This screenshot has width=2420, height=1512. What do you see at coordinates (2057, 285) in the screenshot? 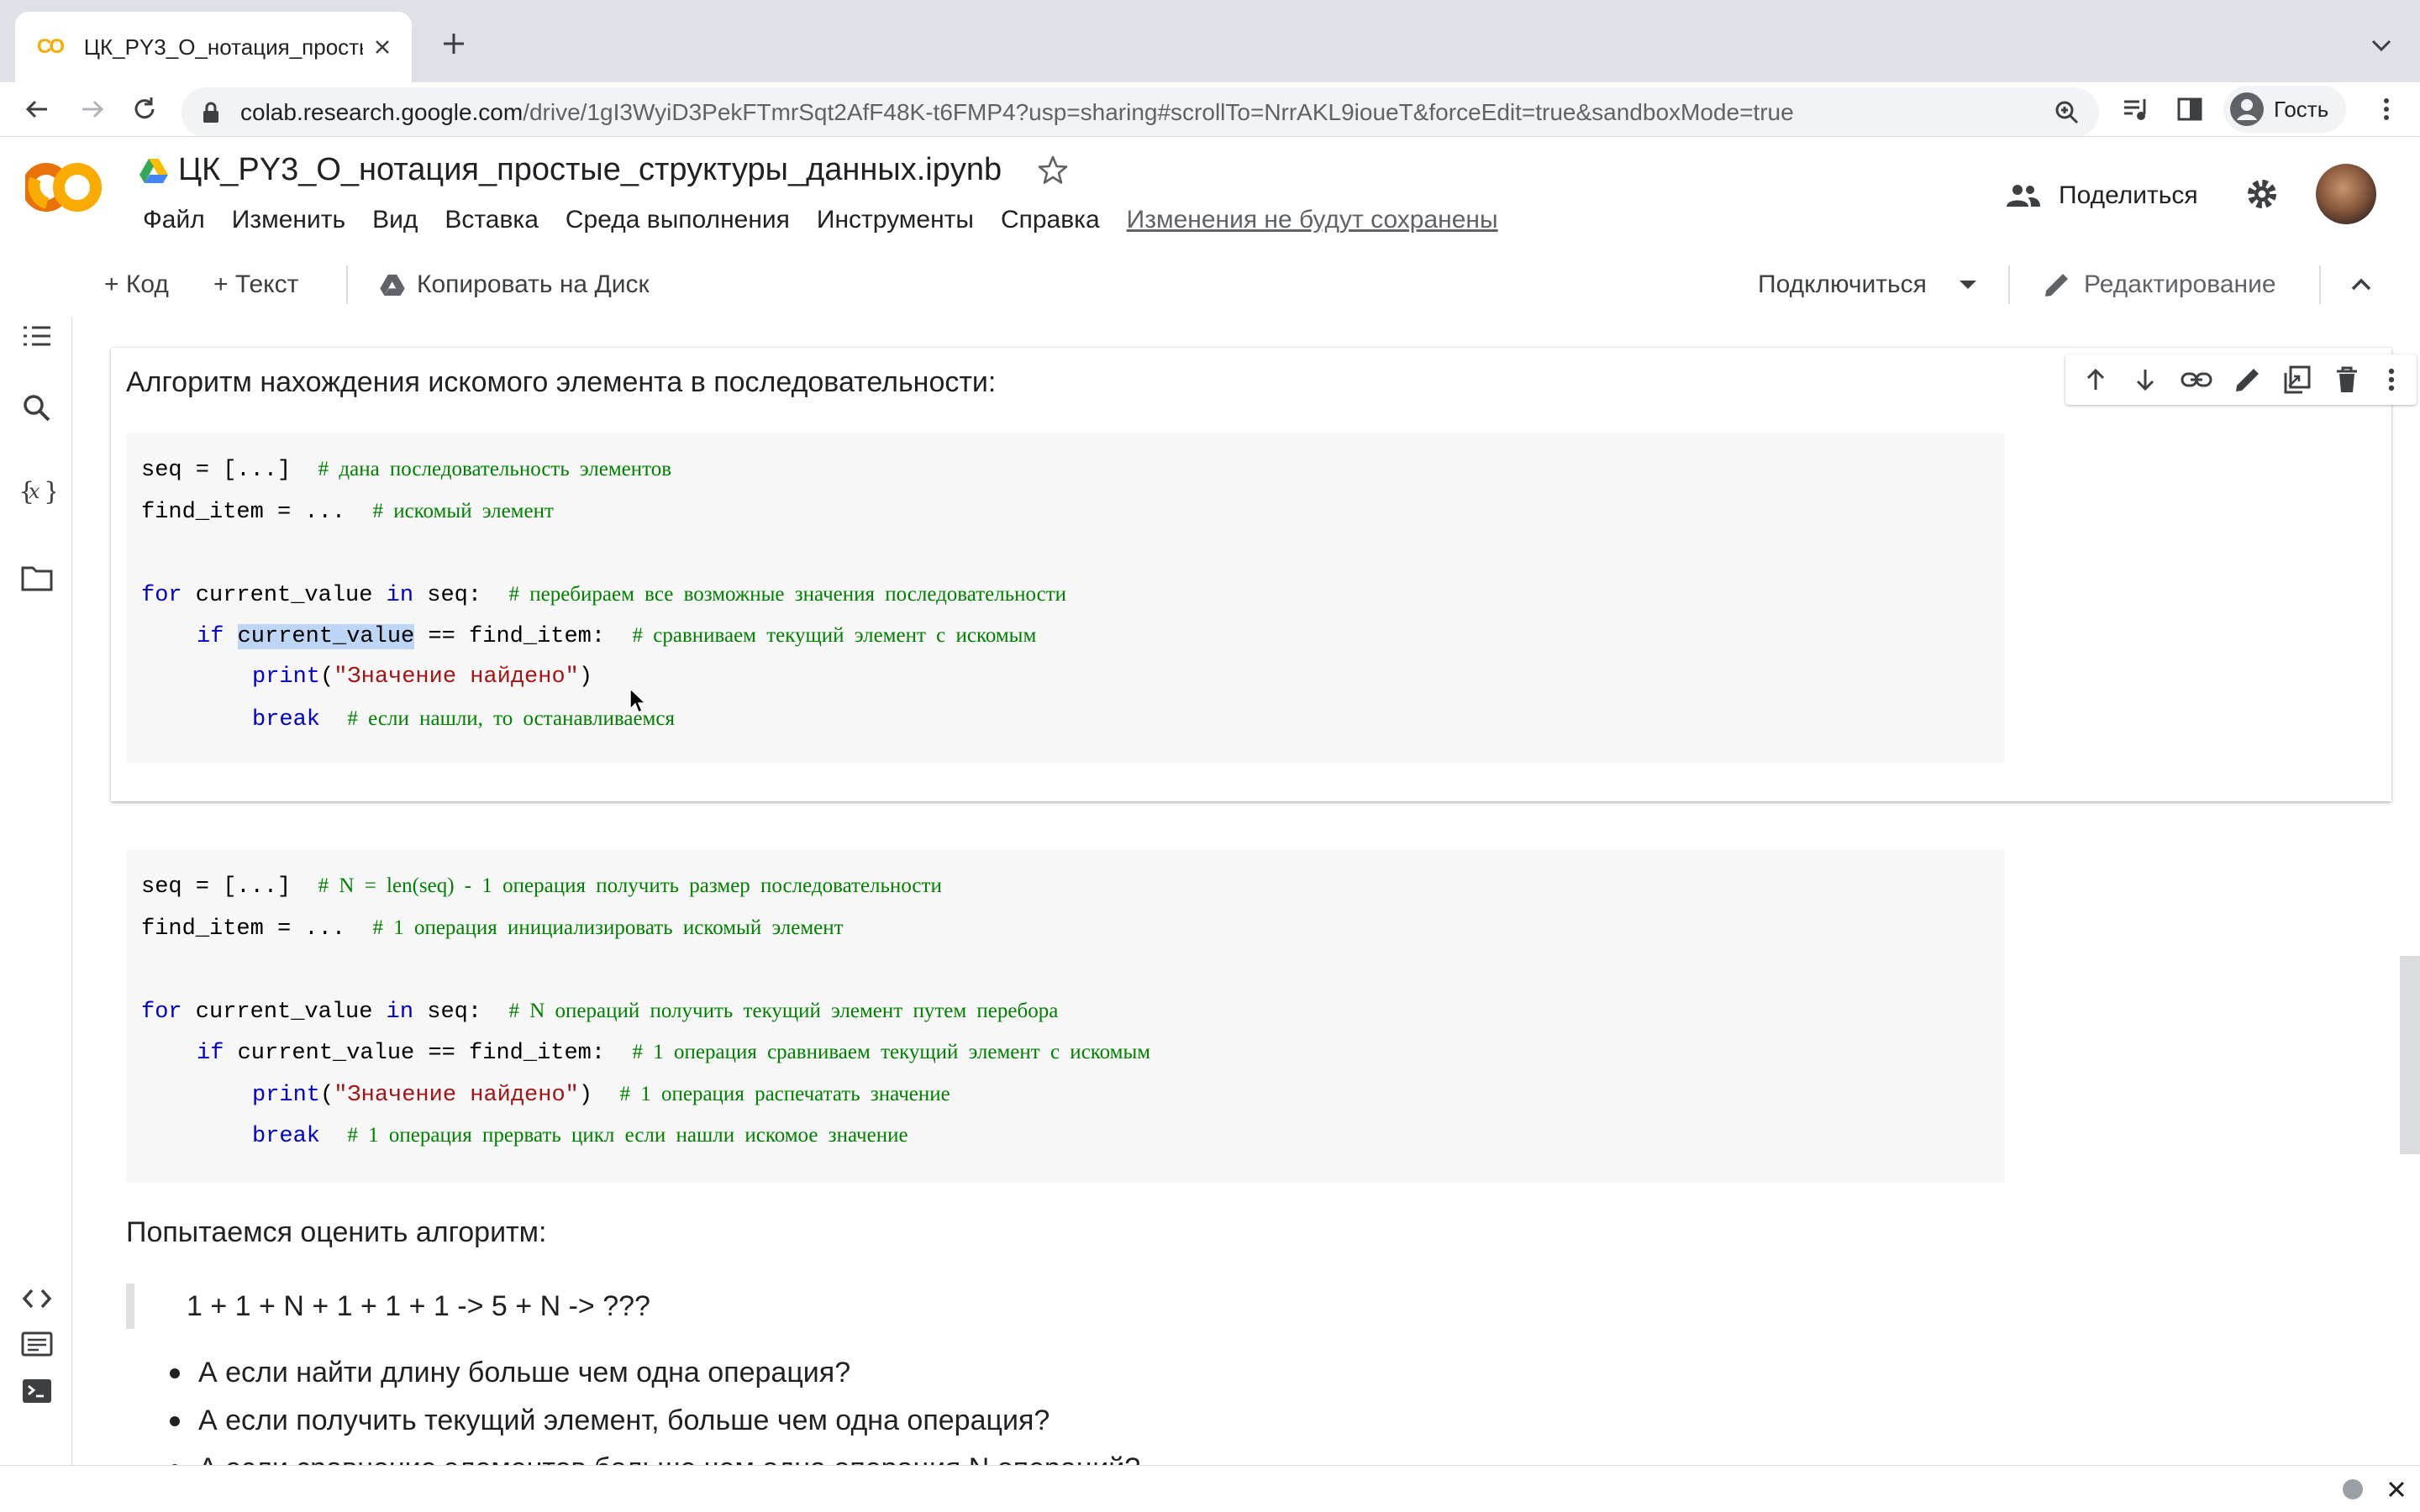
I see `pencil-icon` at bounding box center [2057, 285].